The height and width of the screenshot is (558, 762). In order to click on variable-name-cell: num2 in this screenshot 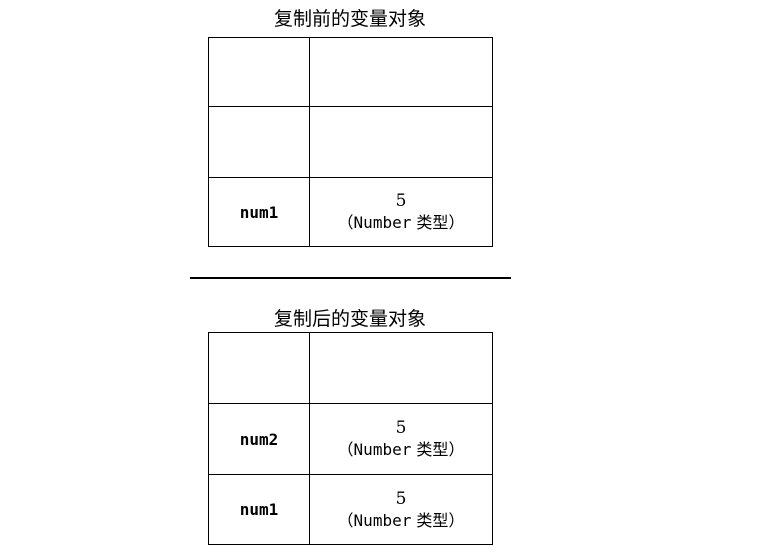, I will do `click(259, 439)`.